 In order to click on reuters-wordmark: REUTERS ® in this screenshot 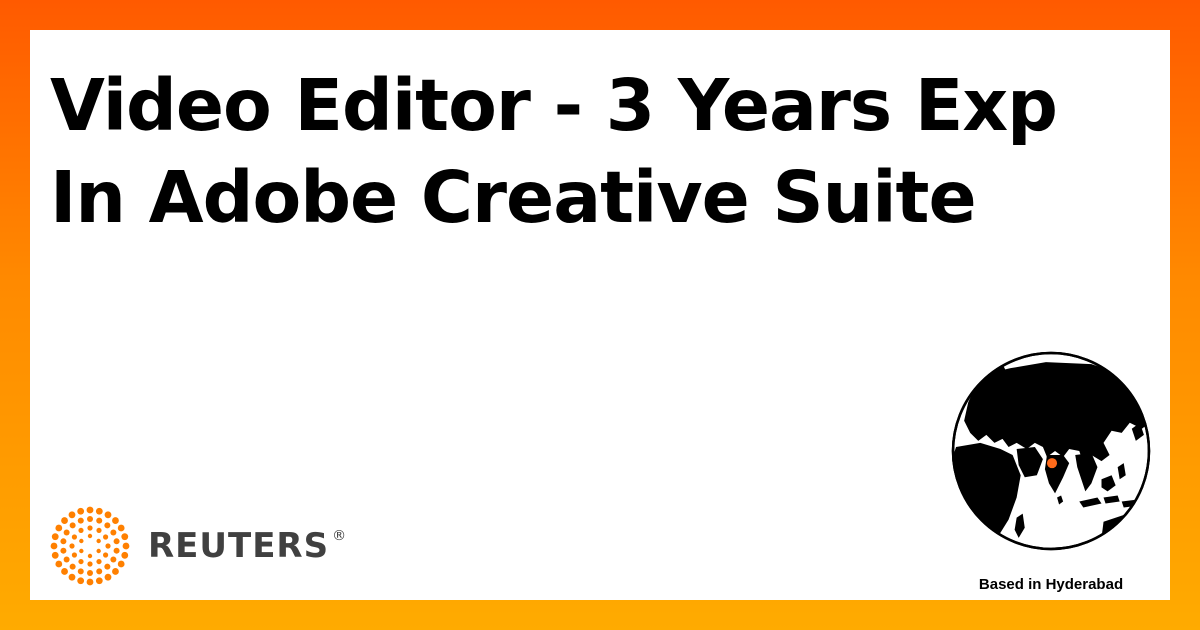, I will do `click(247, 546)`.